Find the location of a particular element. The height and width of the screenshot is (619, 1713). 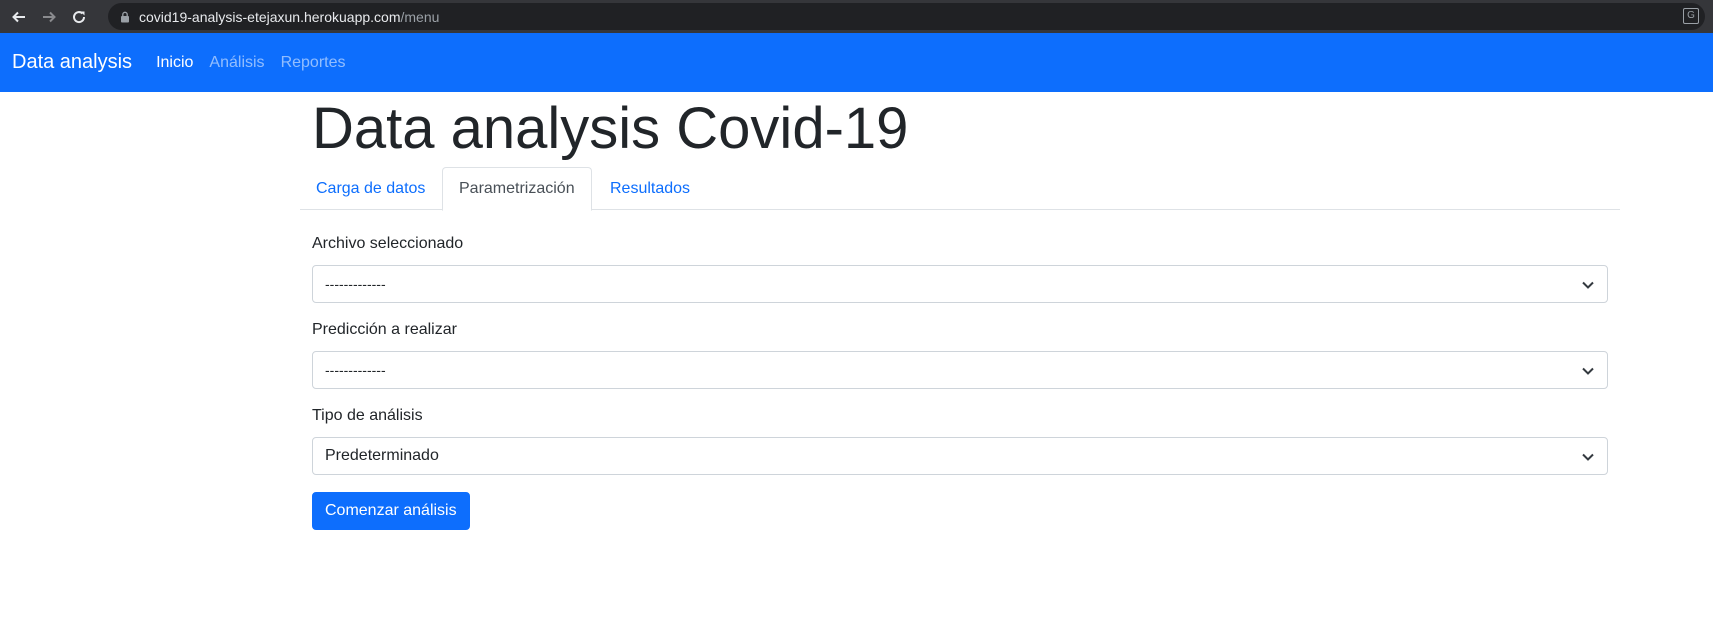

tipo-label: Tipo de análisis is located at coordinates (367, 415).